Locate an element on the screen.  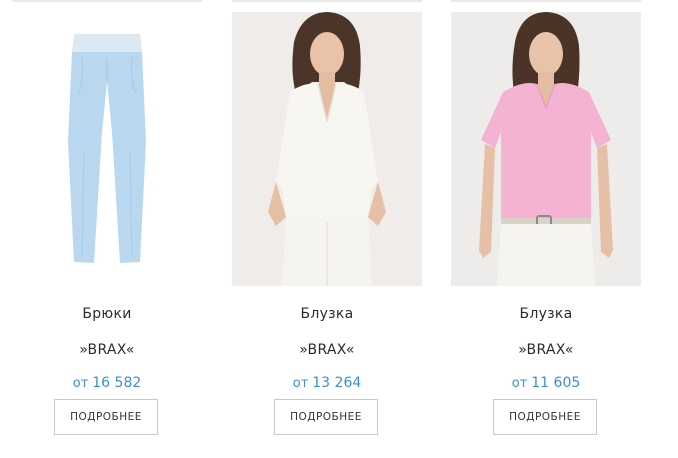
product-price: от 16 582 is located at coordinates (107, 383).